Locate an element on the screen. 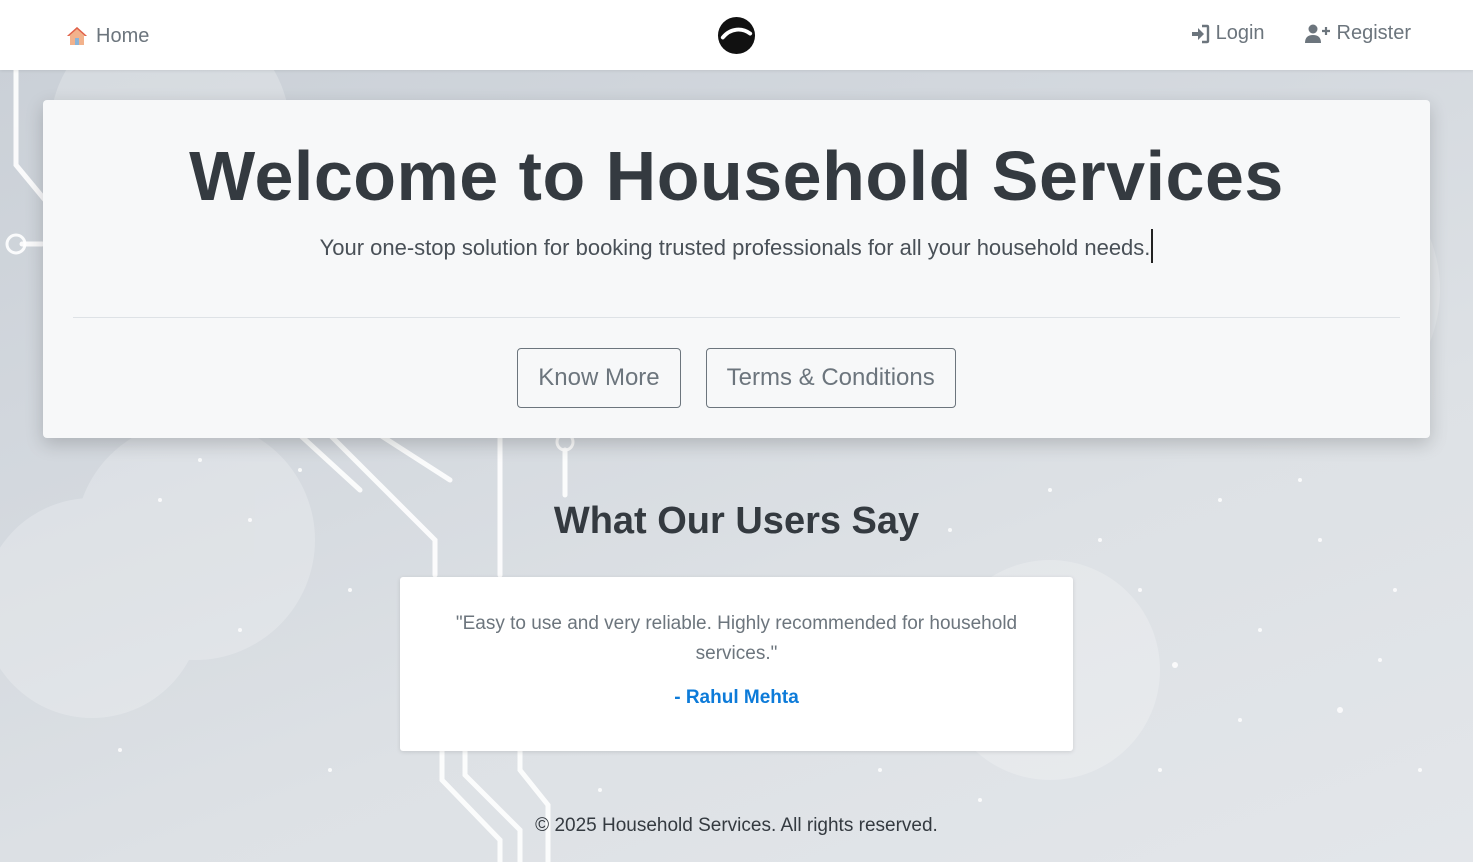 Image resolution: width=1473 pixels, height=862 pixels. hero-divider is located at coordinates (736, 317).